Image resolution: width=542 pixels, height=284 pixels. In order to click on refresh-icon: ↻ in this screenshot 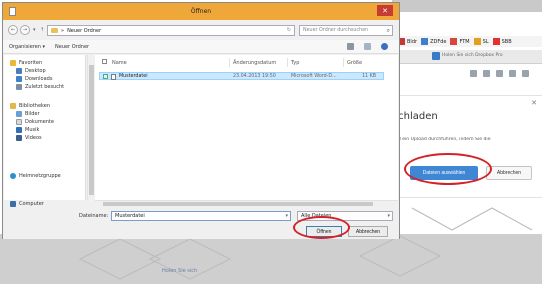, I will do `click(289, 30)`.